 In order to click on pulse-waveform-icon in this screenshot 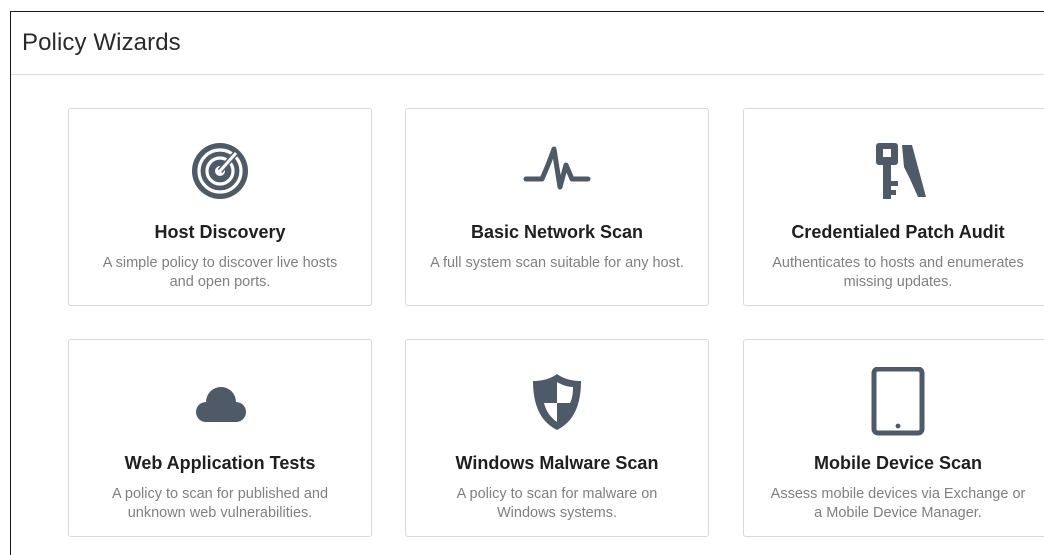, I will do `click(557, 171)`.